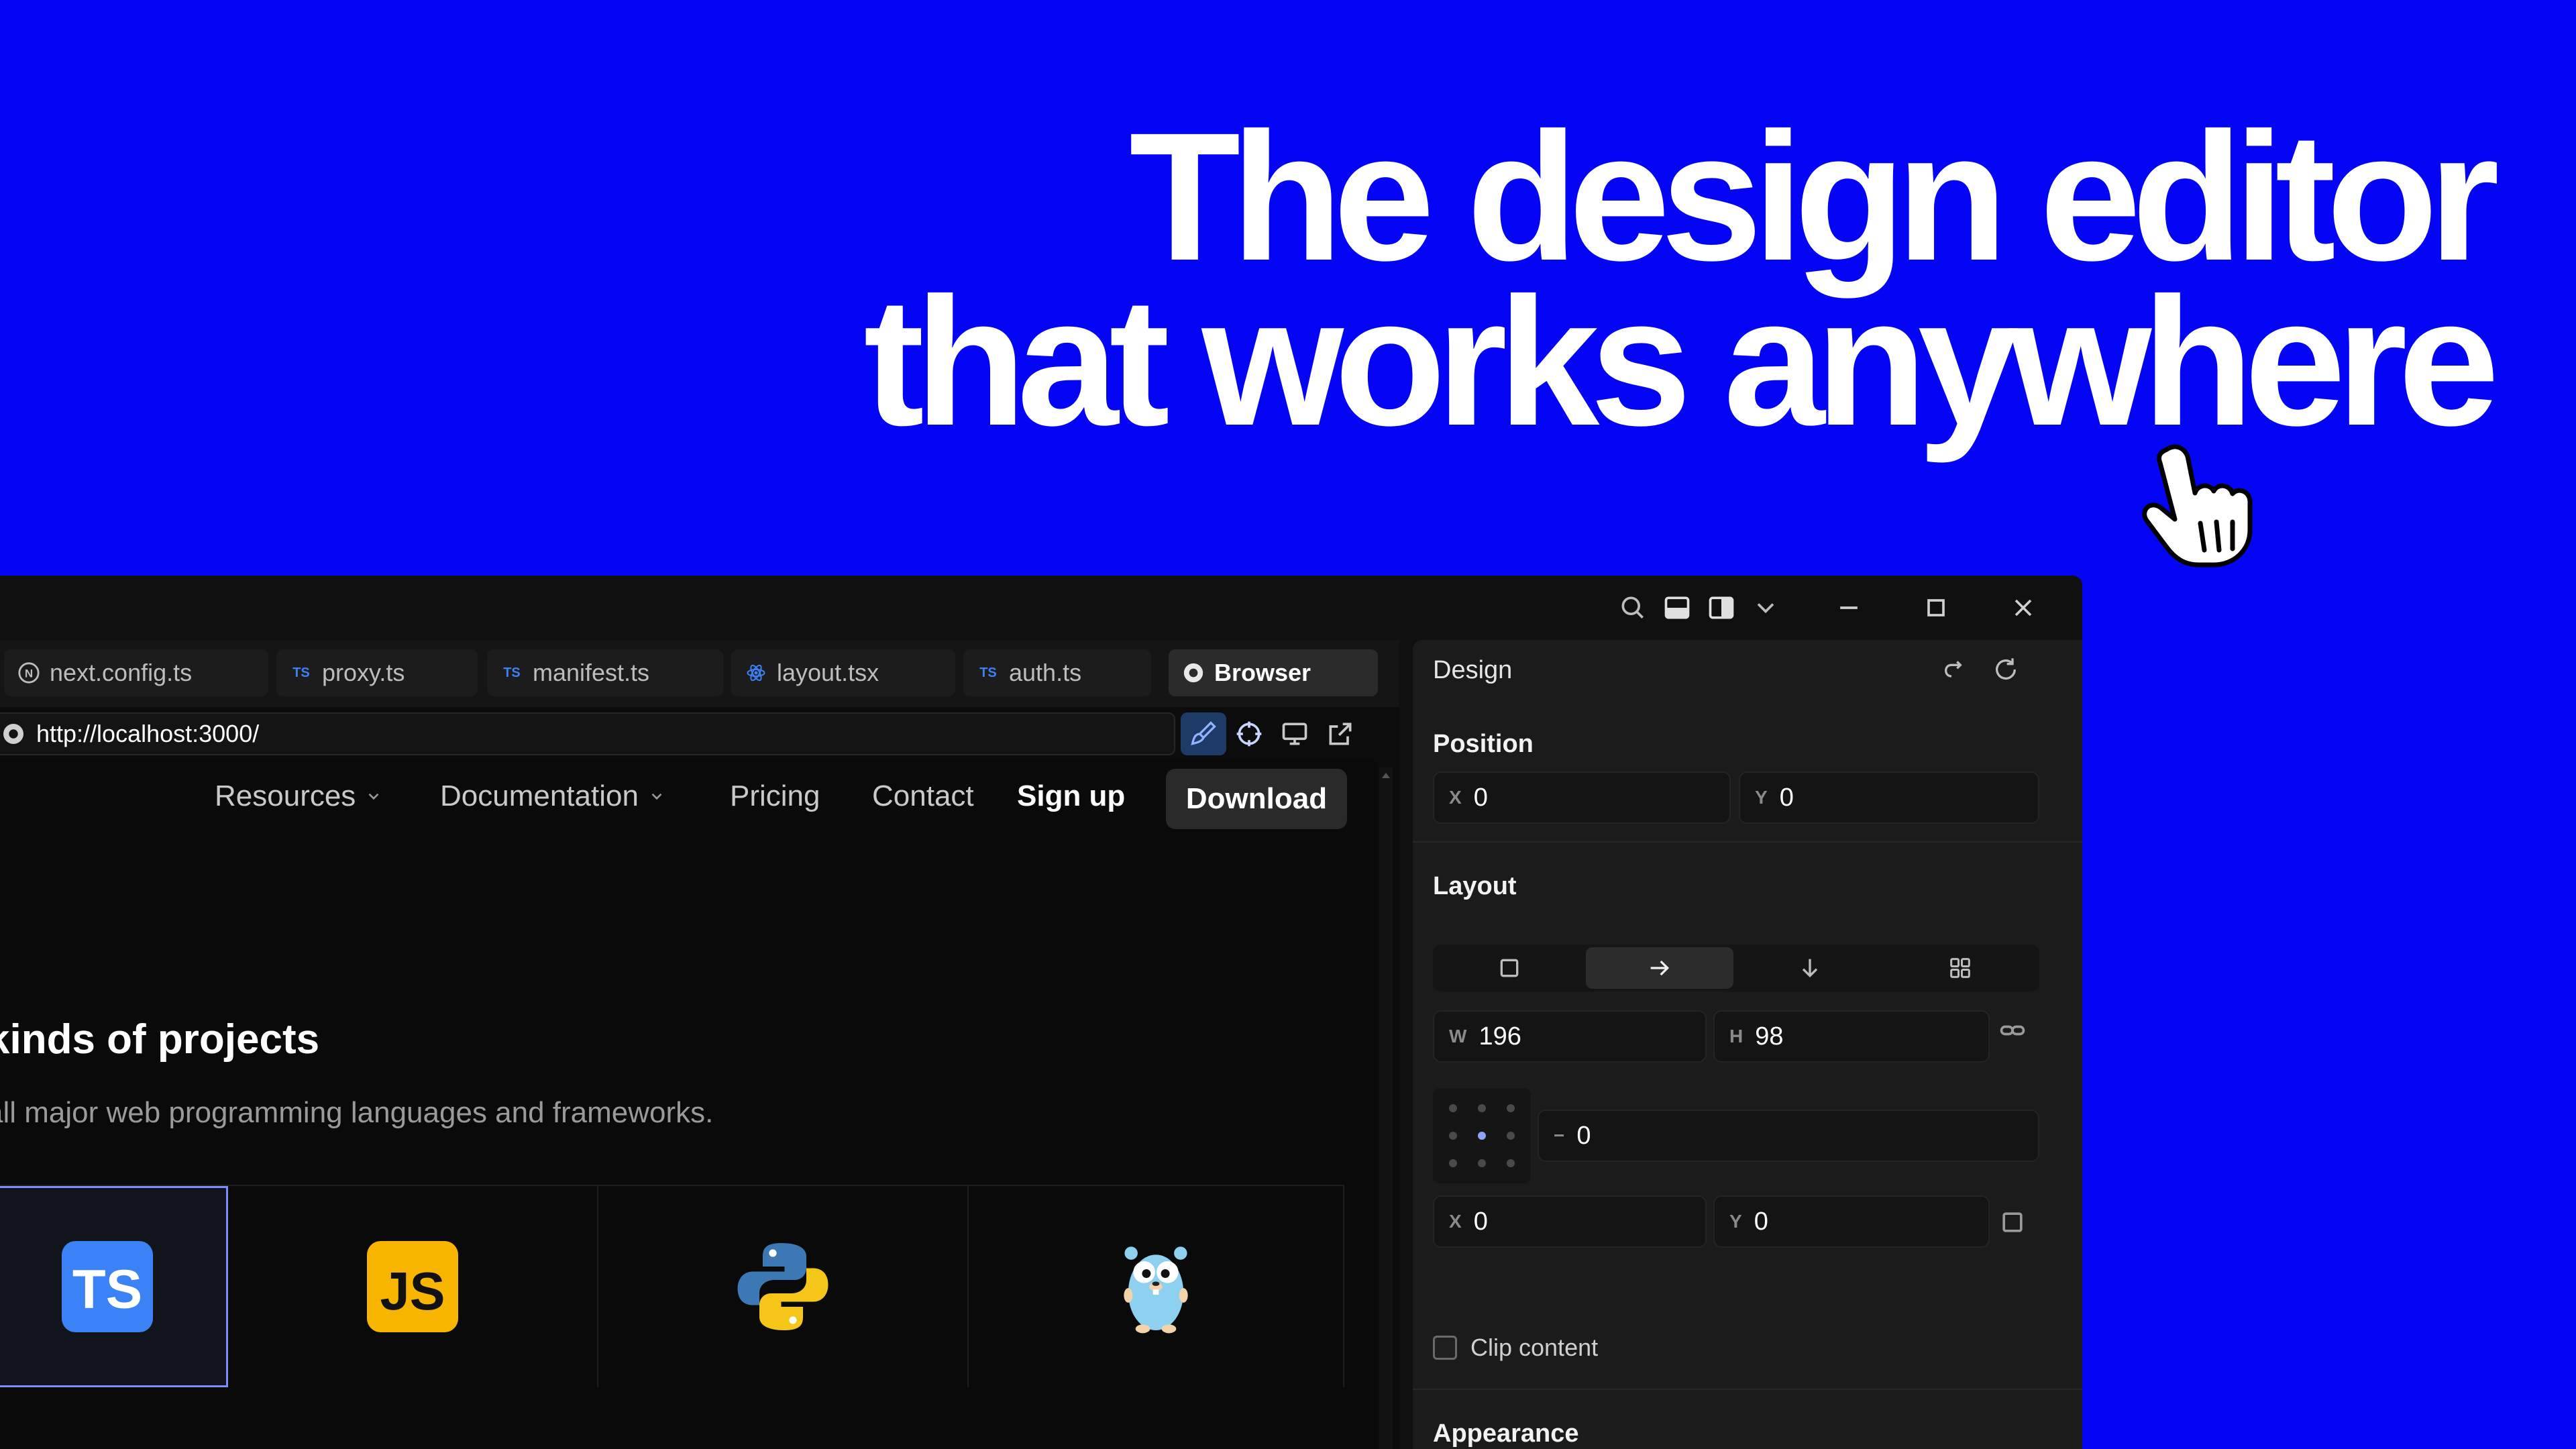  I want to click on gap-input: − 0, so click(1788, 1136).